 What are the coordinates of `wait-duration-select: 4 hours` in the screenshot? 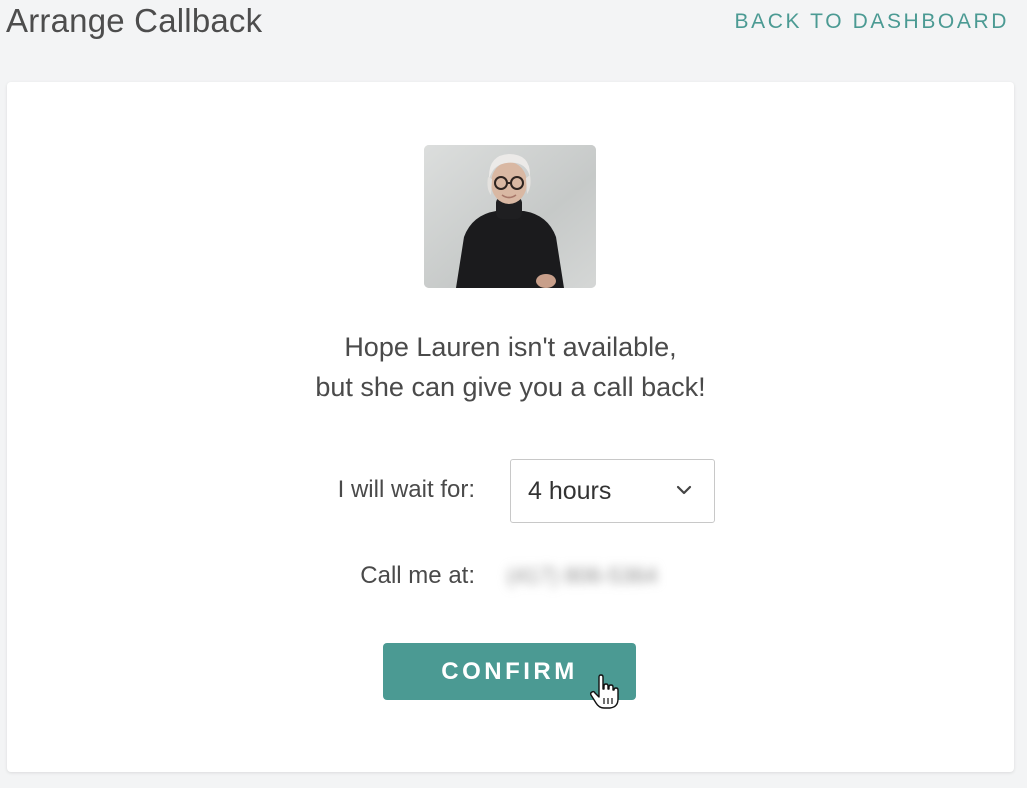 It's located at (612, 491).